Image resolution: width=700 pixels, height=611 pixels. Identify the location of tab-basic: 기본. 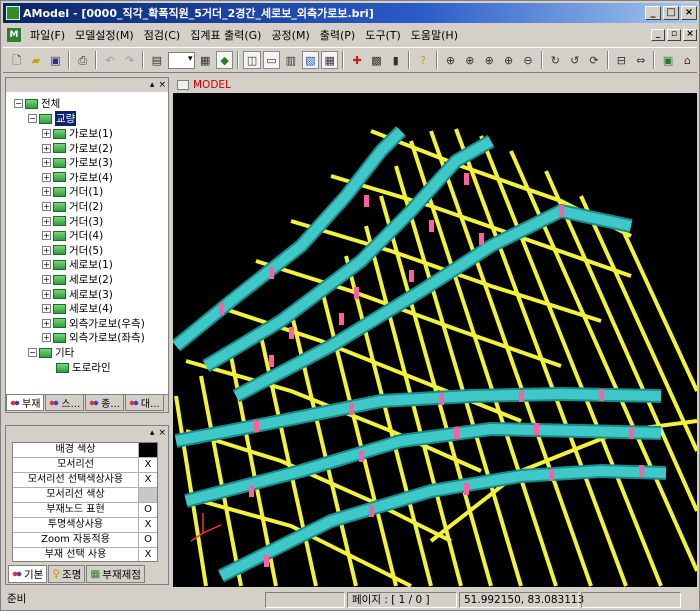
(28, 574).